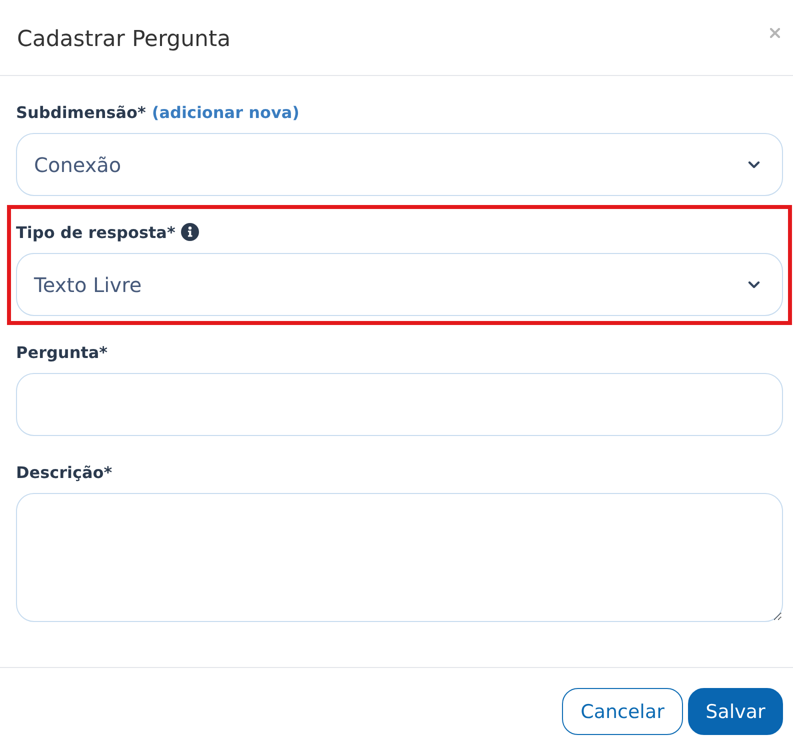  Describe the element at coordinates (399, 164) in the screenshot. I see `select-field: Conexão` at that location.